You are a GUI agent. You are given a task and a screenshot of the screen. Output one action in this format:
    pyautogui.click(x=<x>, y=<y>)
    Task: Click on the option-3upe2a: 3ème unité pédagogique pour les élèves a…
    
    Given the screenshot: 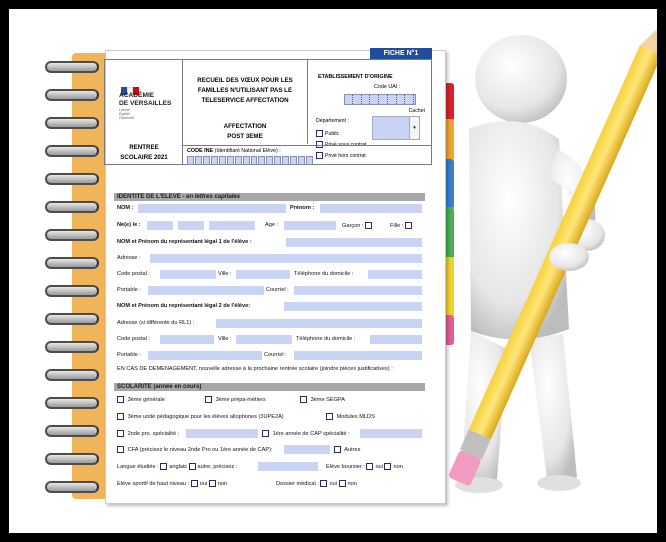 What is the action you would take?
    pyautogui.click(x=200, y=416)
    